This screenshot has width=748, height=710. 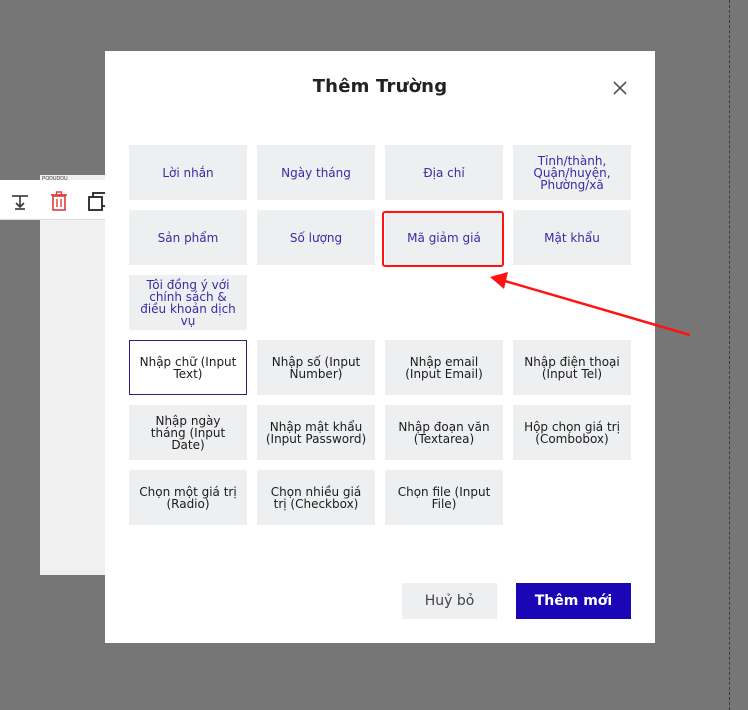 I want to click on option-input-email: Nhập email (Input Email), so click(x=444, y=367).